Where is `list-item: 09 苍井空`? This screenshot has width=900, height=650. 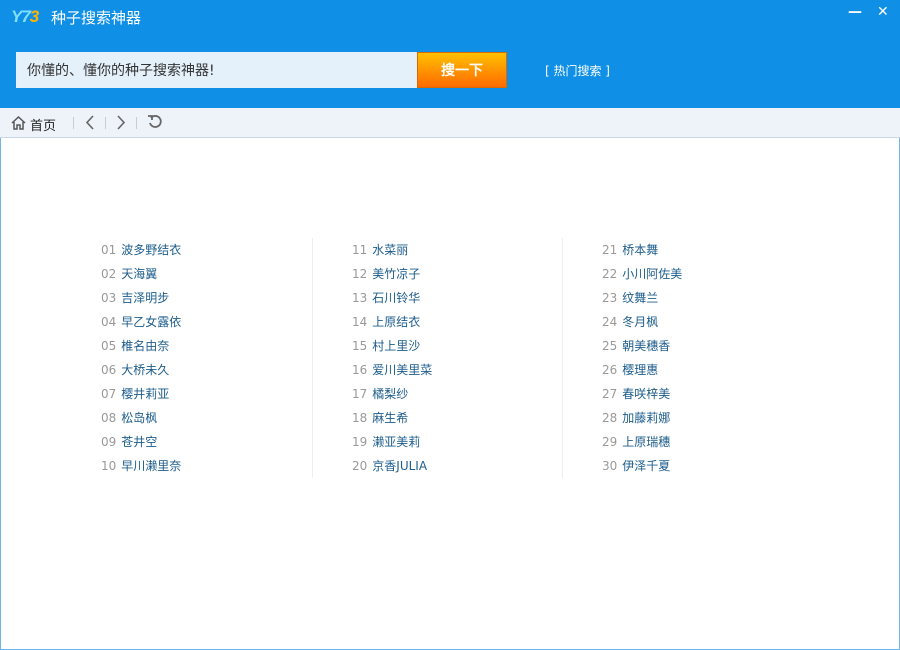 list-item: 09 苍井空 is located at coordinates (201, 442).